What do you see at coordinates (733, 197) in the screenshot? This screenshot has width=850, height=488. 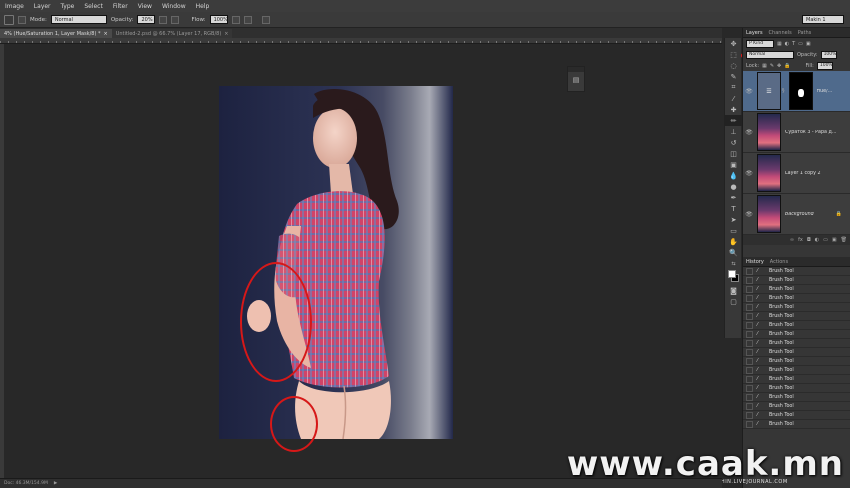 I see `pen-tool-icon: ✒` at bounding box center [733, 197].